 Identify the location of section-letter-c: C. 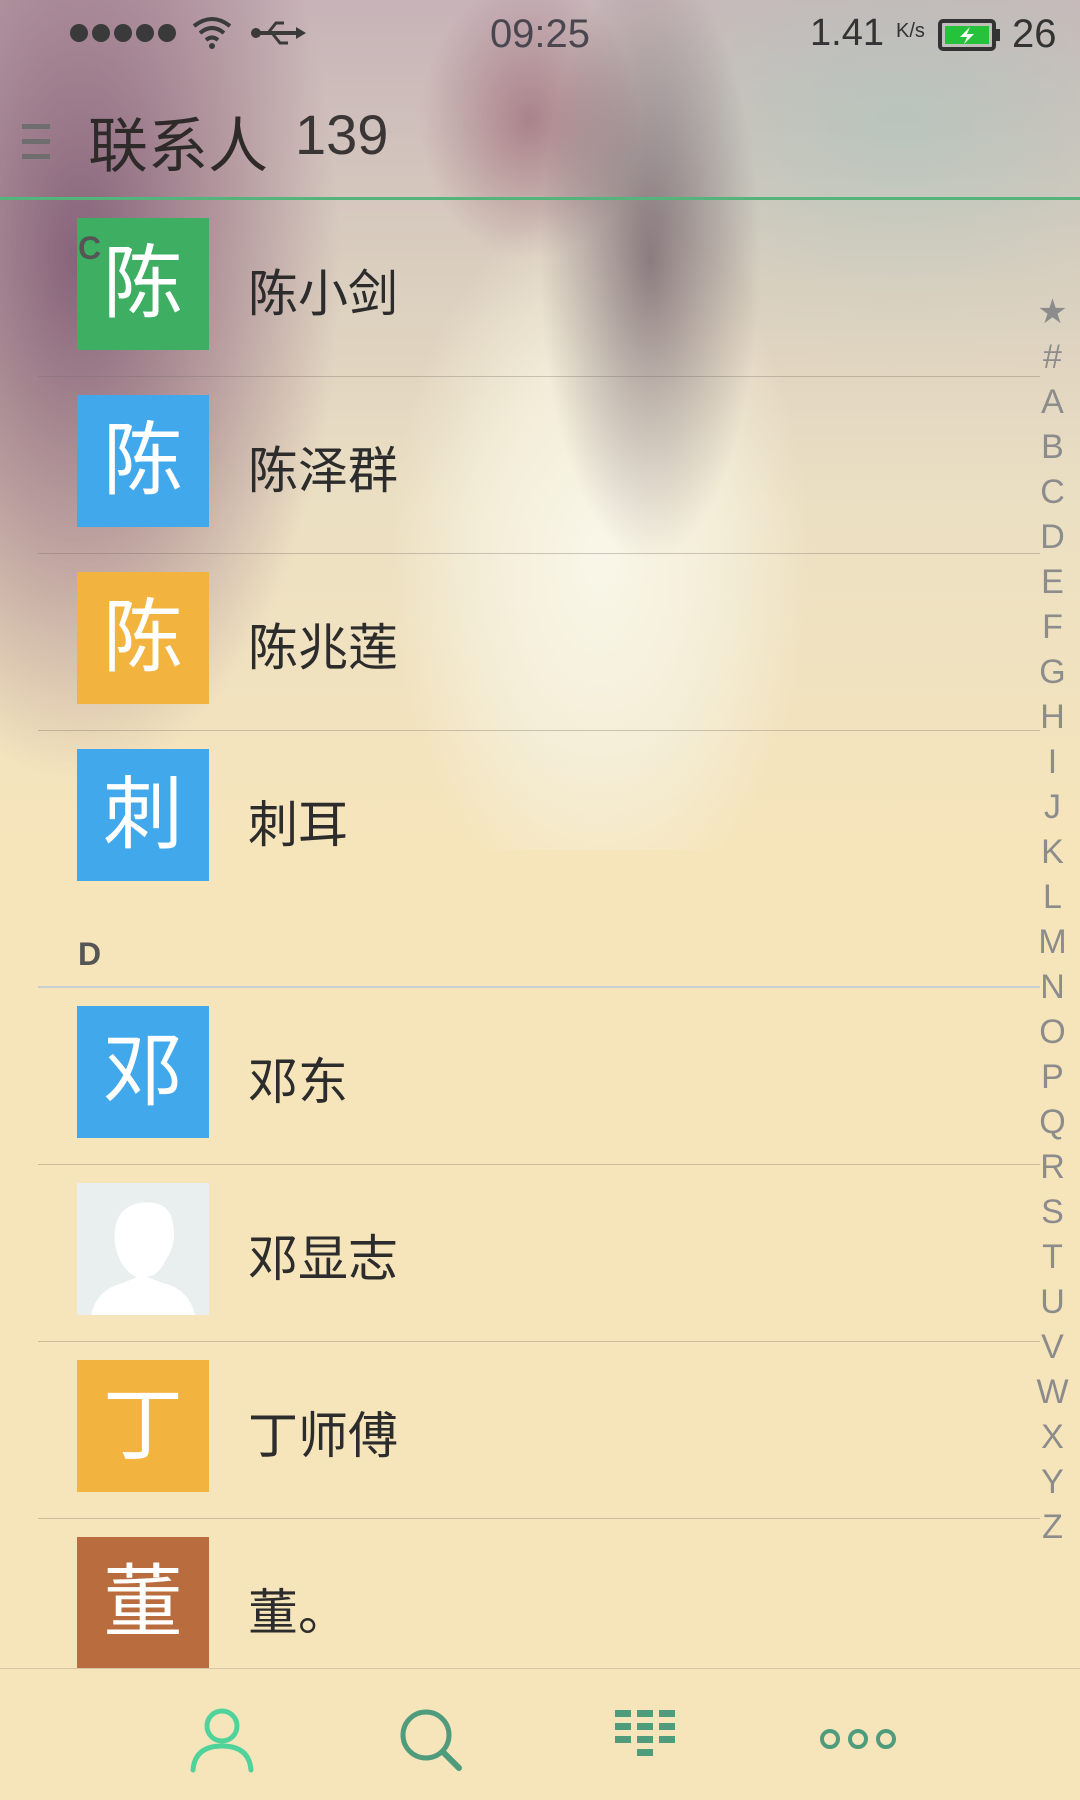
(90, 248).